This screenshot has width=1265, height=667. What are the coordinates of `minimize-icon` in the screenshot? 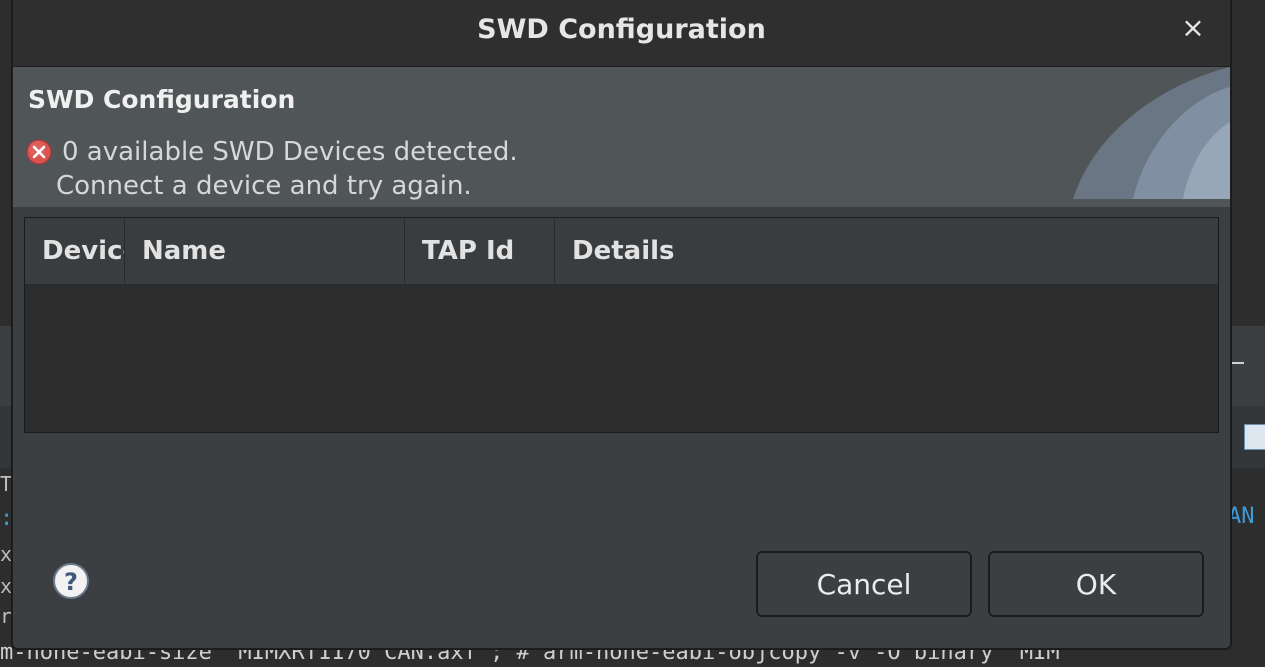 It's located at (1237, 364).